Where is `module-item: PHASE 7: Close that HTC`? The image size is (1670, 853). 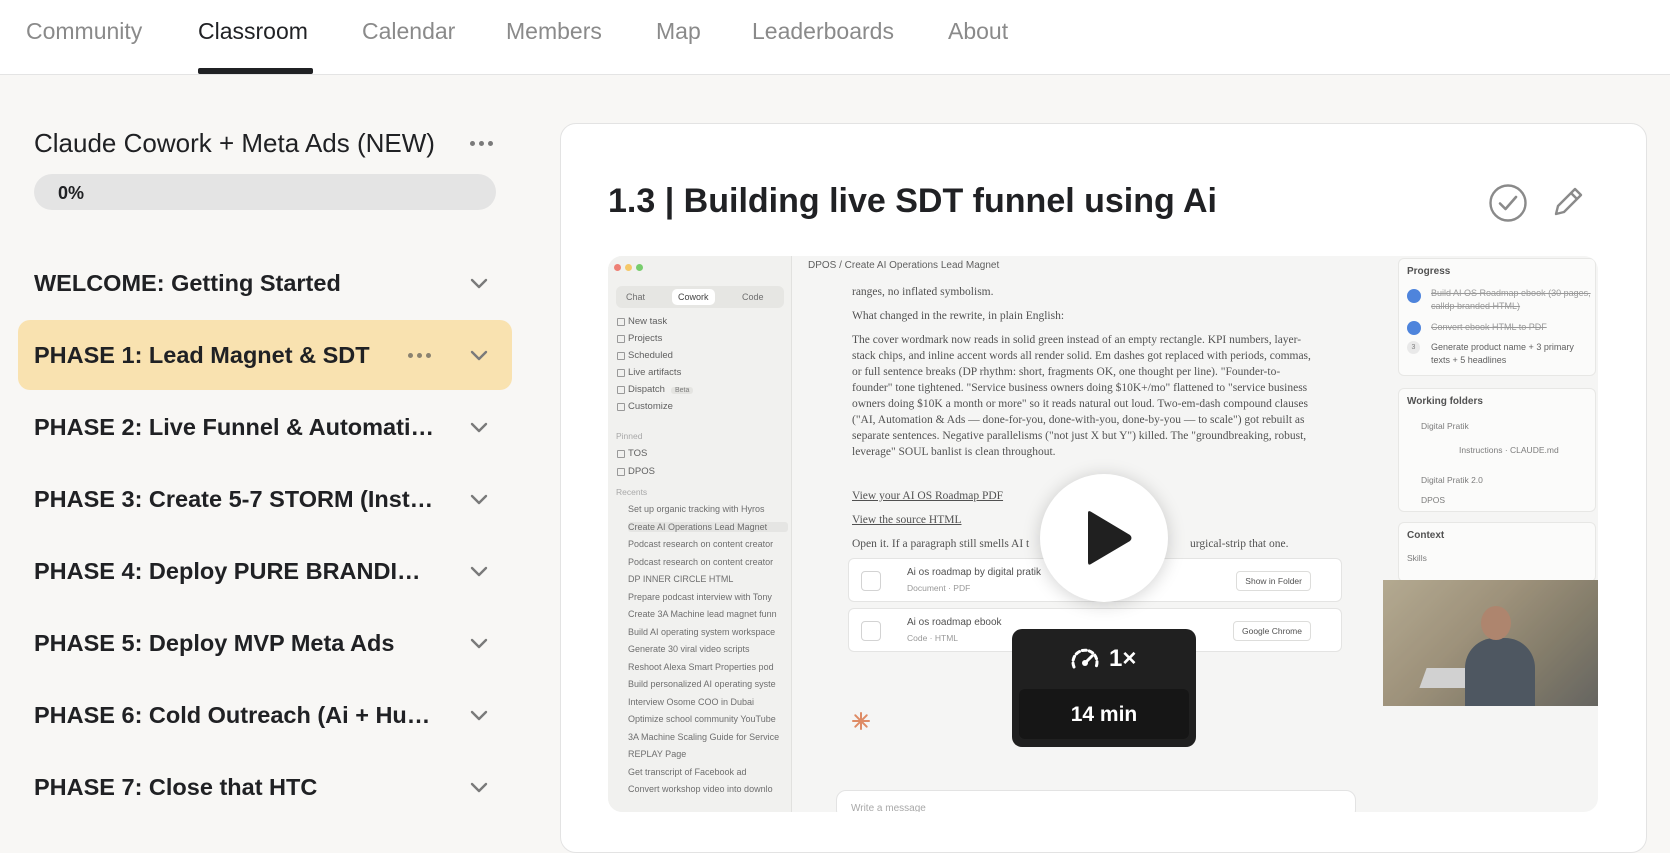 module-item: PHASE 7: Close that HTC is located at coordinates (265, 787).